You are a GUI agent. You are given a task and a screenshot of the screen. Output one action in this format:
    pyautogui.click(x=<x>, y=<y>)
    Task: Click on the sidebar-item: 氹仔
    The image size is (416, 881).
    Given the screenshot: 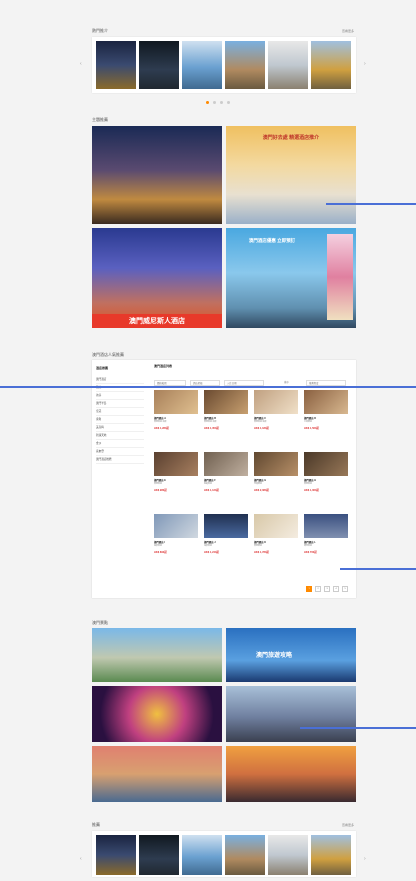 What is the action you would take?
    pyautogui.click(x=120, y=396)
    